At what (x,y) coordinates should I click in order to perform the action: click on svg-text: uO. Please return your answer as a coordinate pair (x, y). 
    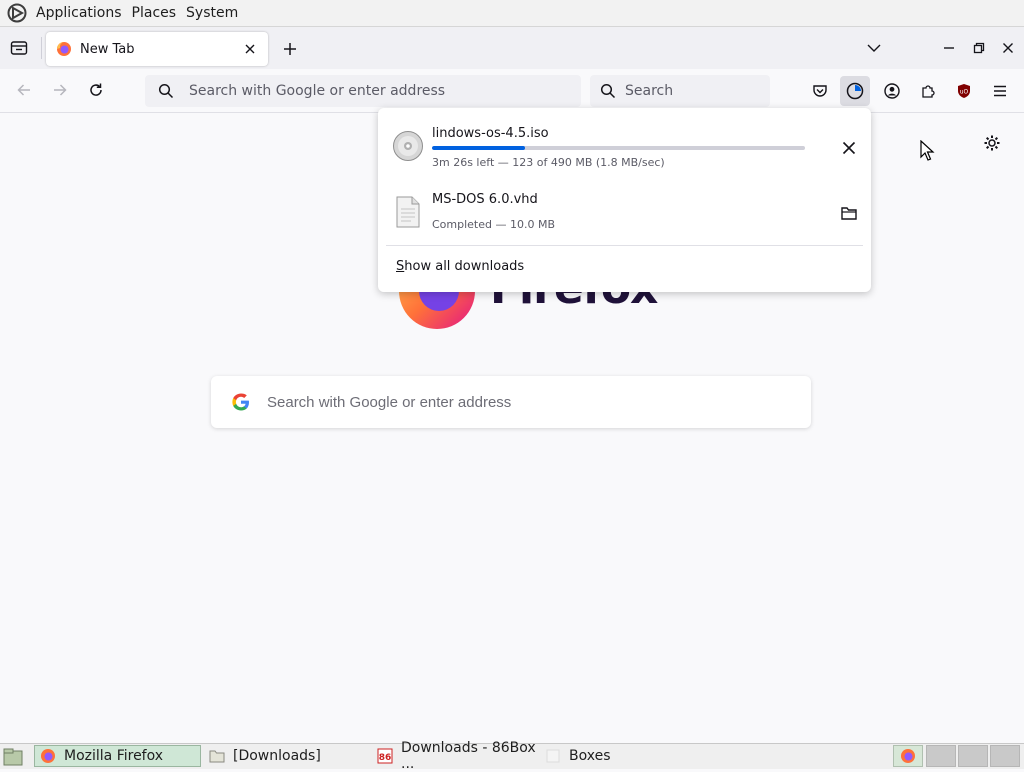
    Looking at the image, I should click on (964, 92).